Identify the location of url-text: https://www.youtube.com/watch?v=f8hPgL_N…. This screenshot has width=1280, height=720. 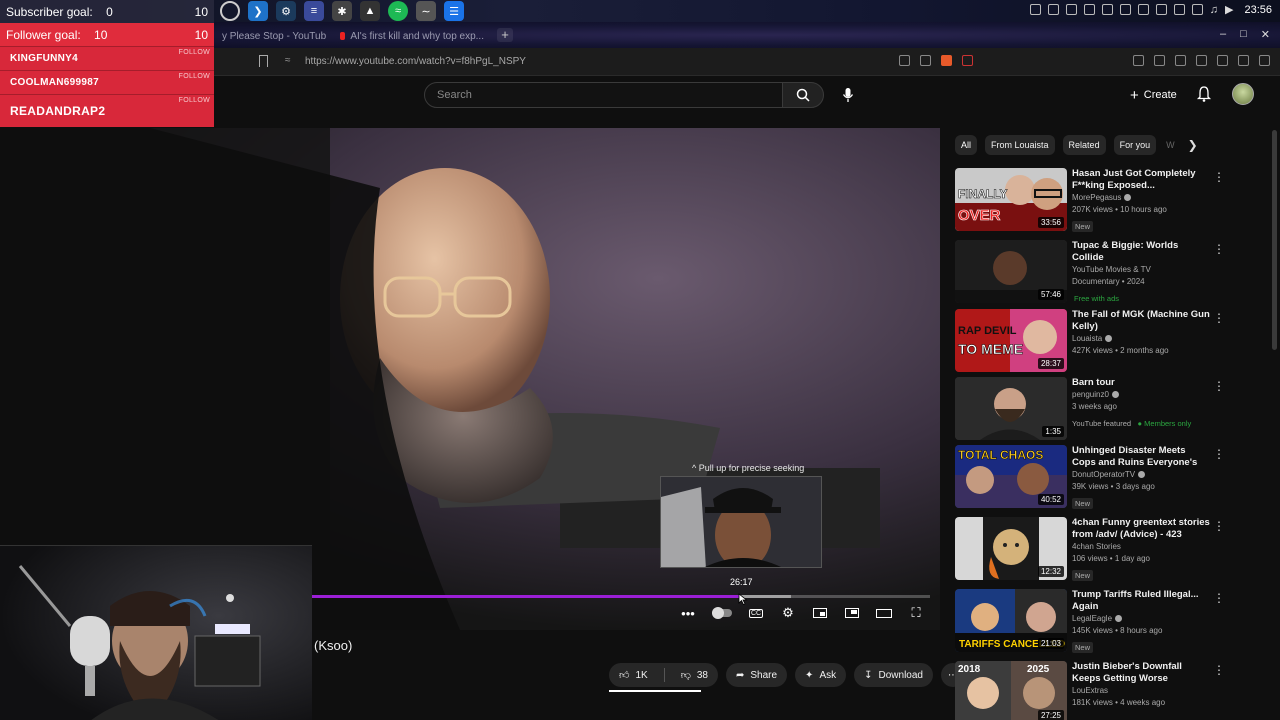
(415, 61).